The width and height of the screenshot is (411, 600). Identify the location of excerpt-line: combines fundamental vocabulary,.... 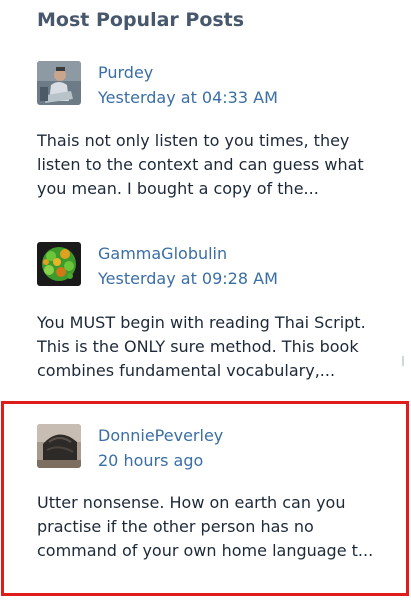
(186, 370).